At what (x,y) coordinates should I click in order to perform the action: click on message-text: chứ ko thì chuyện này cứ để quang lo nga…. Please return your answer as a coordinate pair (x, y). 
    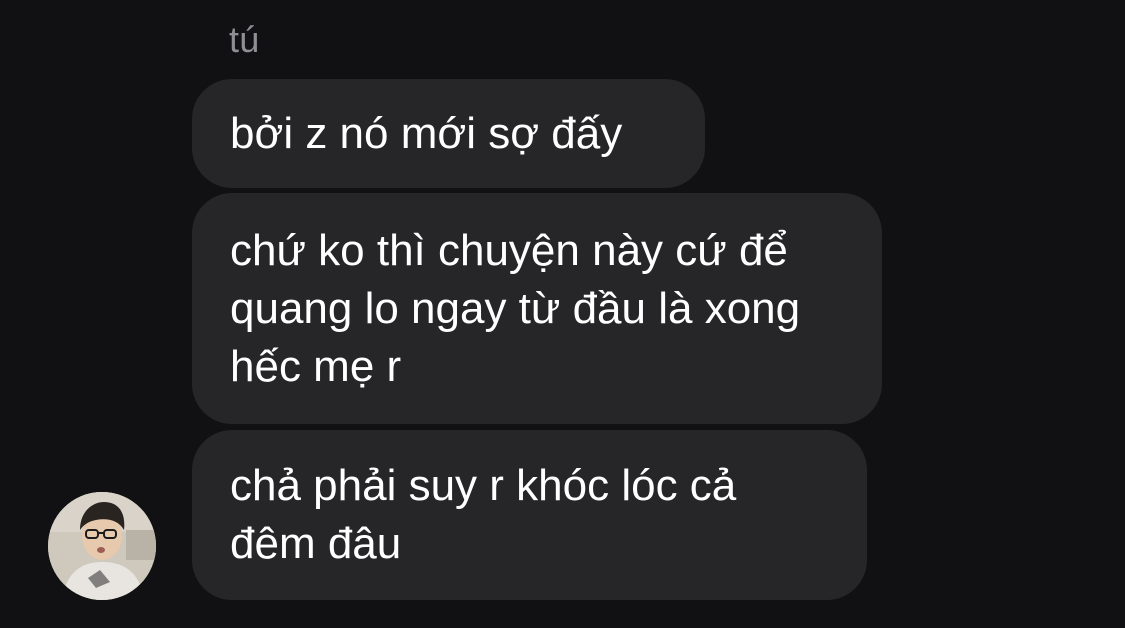
    Looking at the image, I should click on (515, 308).